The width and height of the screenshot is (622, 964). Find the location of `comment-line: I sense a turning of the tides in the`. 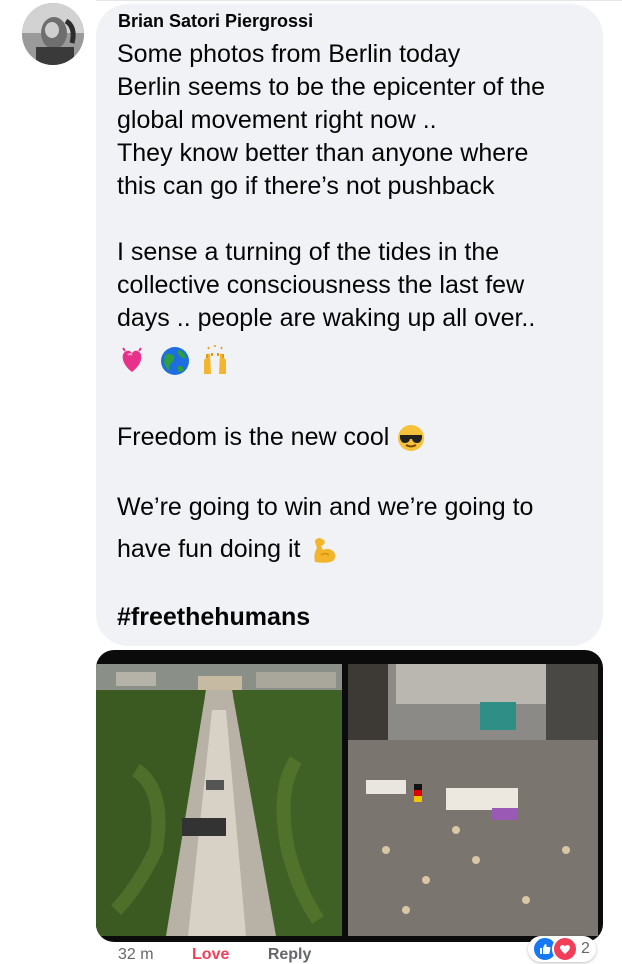

comment-line: I sense a turning of the tides in the is located at coordinates (308, 252).